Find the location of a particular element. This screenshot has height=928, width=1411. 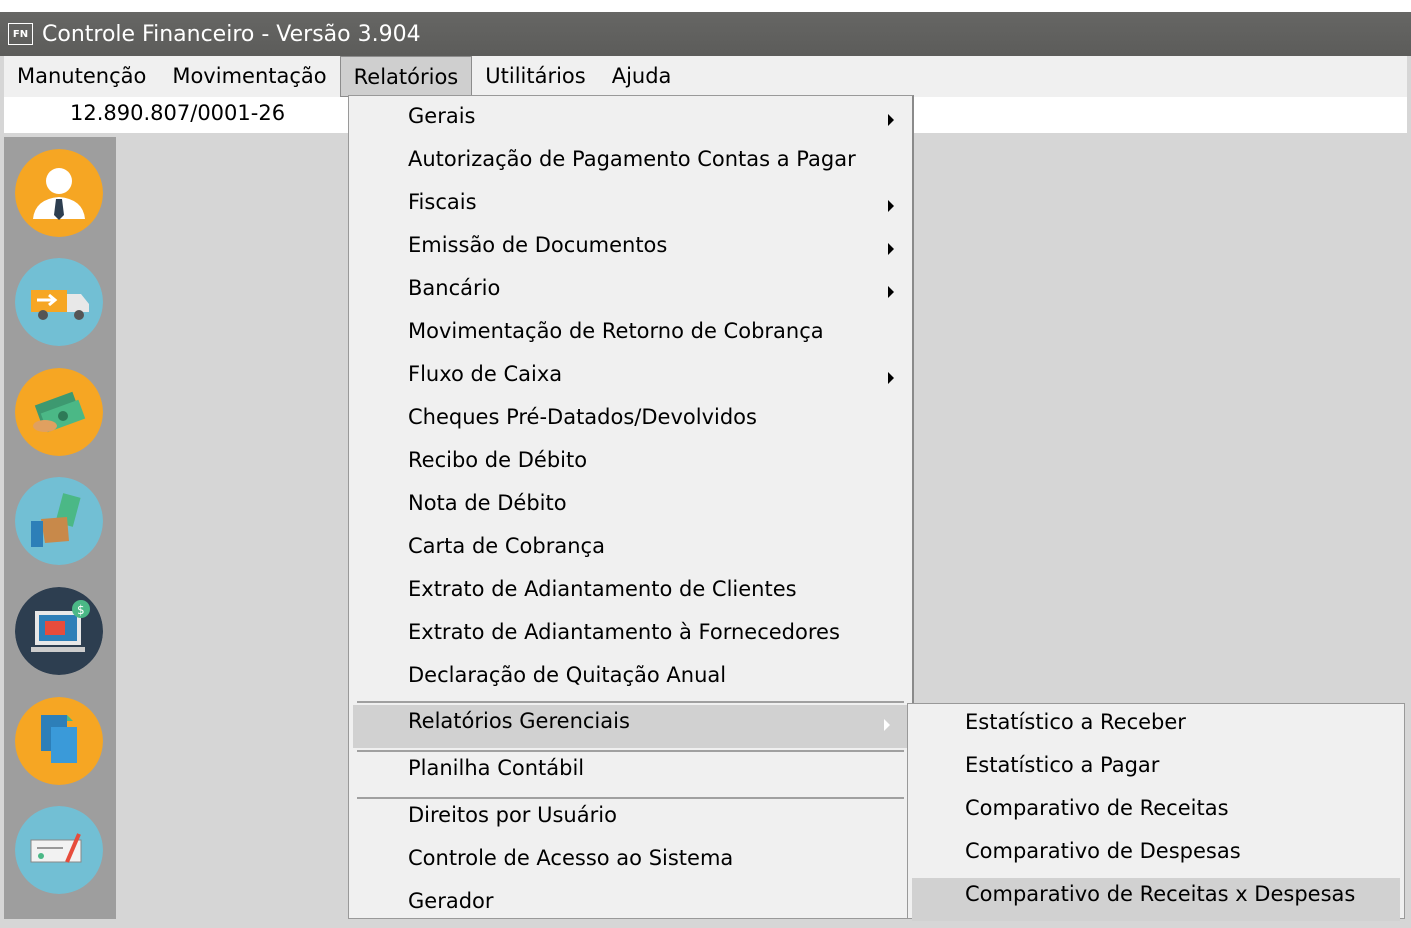

menu-manutencao: Manutenção is located at coordinates (81, 76).